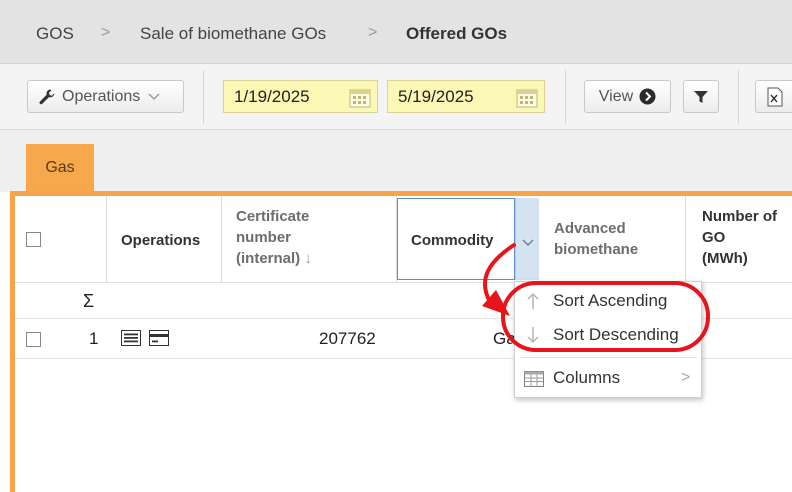 The image size is (792, 492). I want to click on header-advanced-line: Advanced, so click(590, 228).